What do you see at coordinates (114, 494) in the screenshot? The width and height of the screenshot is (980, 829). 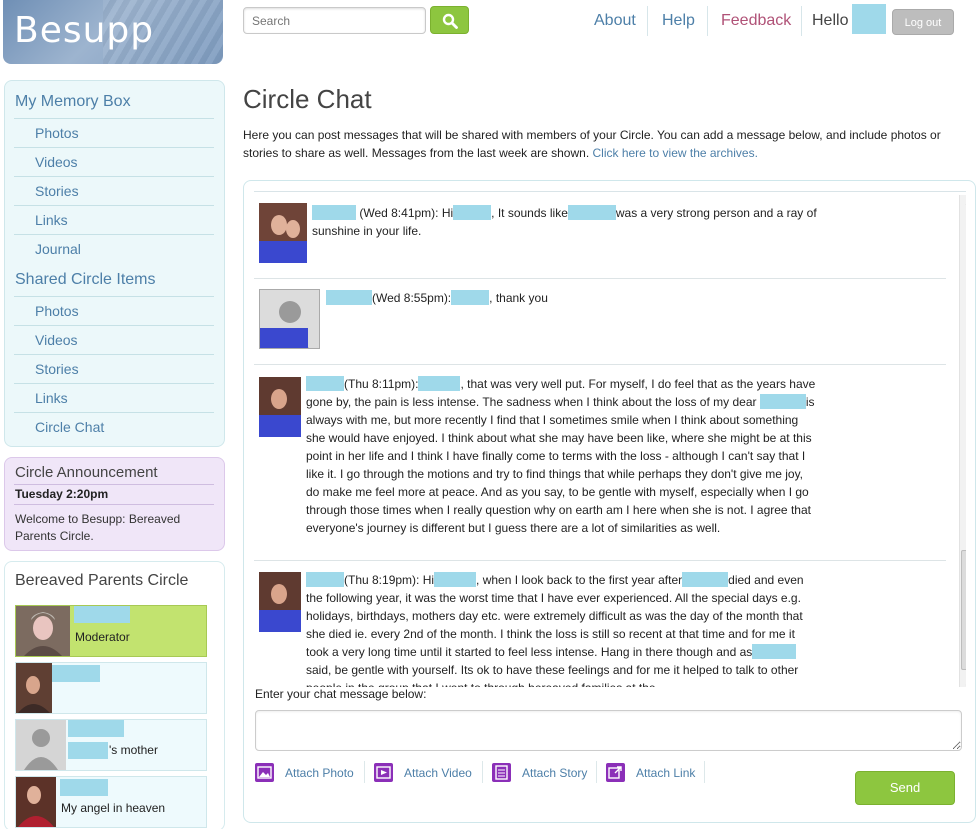 I see `announcement-date: Tuesday 2:20pm` at bounding box center [114, 494].